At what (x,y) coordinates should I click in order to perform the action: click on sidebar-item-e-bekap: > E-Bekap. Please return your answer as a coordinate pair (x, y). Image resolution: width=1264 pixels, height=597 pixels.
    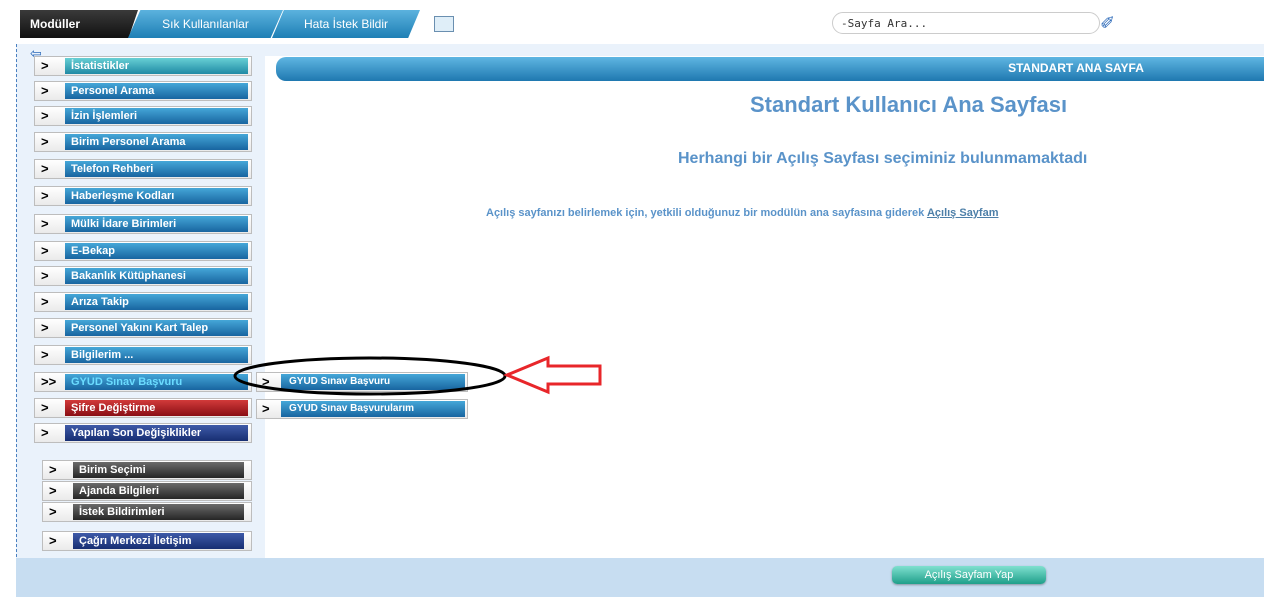
    Looking at the image, I should click on (143, 251).